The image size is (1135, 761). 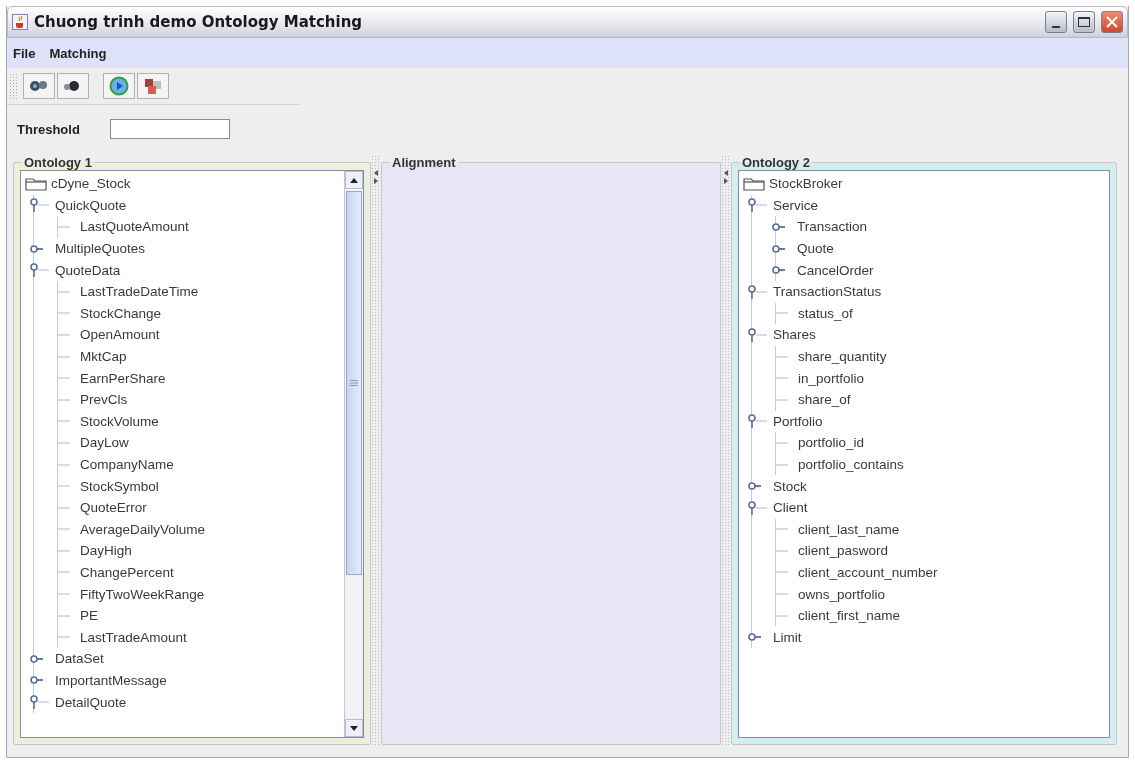 I want to click on tree-item: StockSymbol, so click(x=119, y=486).